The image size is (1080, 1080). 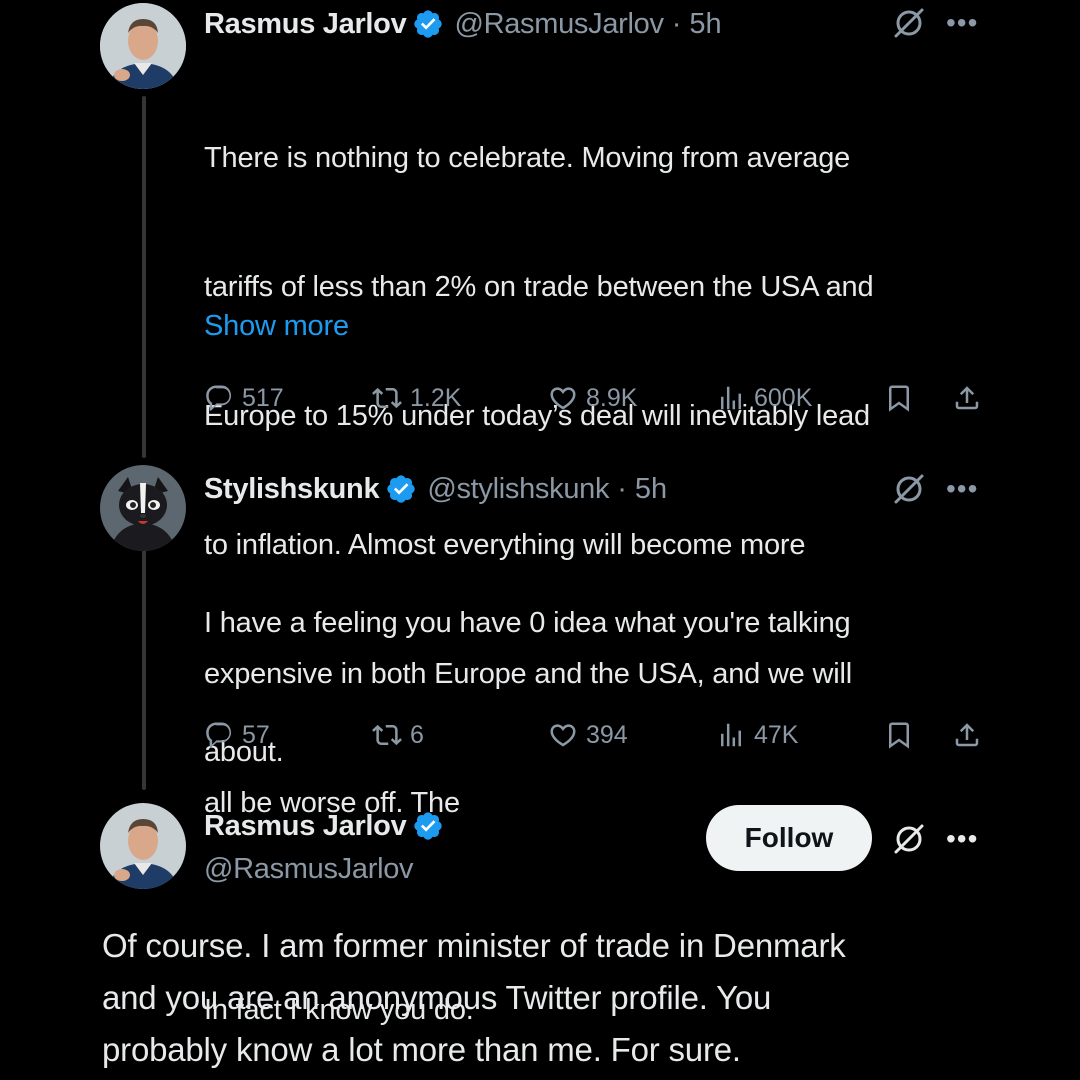 What do you see at coordinates (292, 489) in the screenshot?
I see `author-name: Stylishskunk` at bounding box center [292, 489].